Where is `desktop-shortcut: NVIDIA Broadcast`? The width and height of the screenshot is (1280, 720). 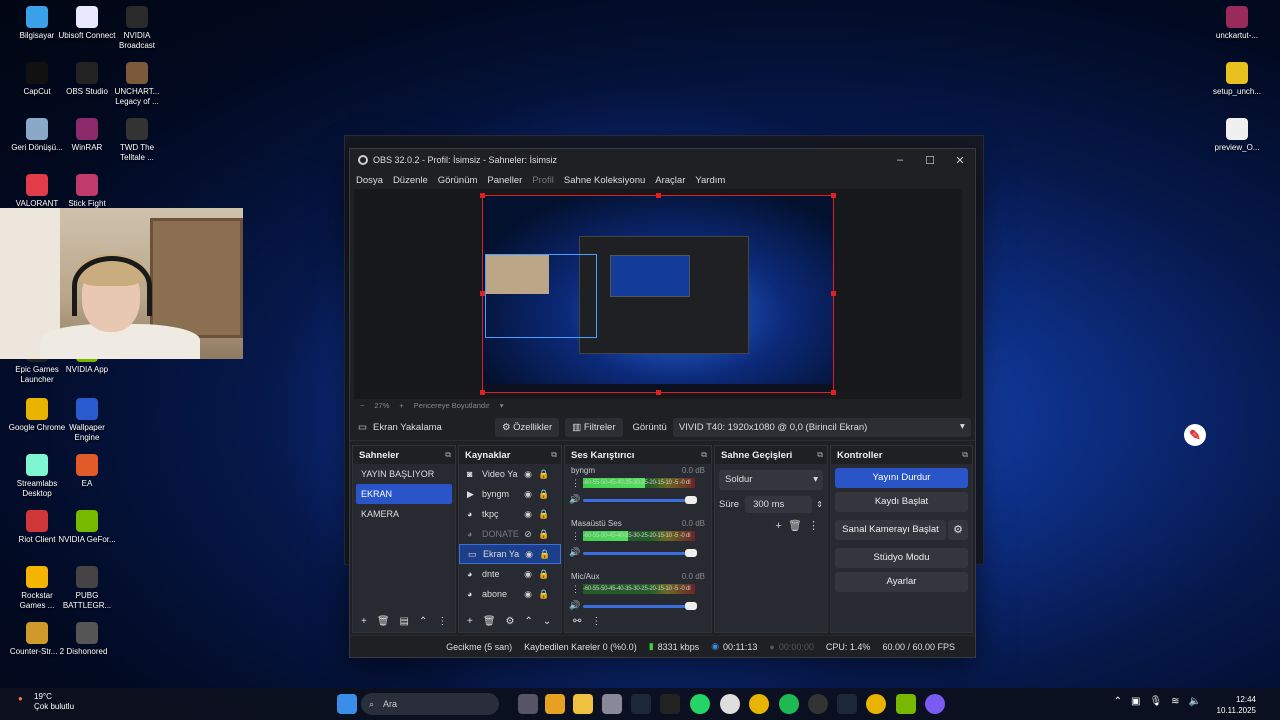 desktop-shortcut: NVIDIA Broadcast is located at coordinates (137, 28).